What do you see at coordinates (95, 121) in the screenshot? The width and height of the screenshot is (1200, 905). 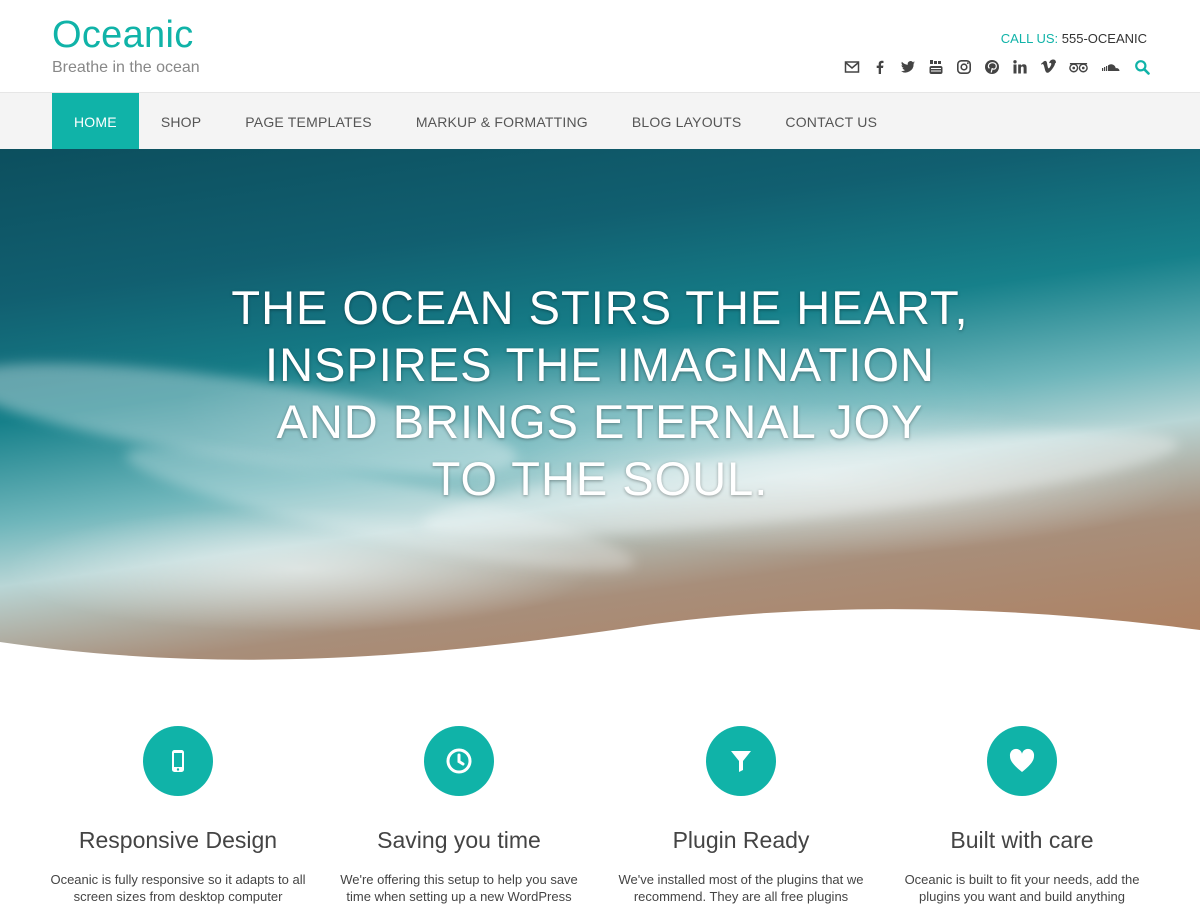 I see `nav-item-home: HOME` at bounding box center [95, 121].